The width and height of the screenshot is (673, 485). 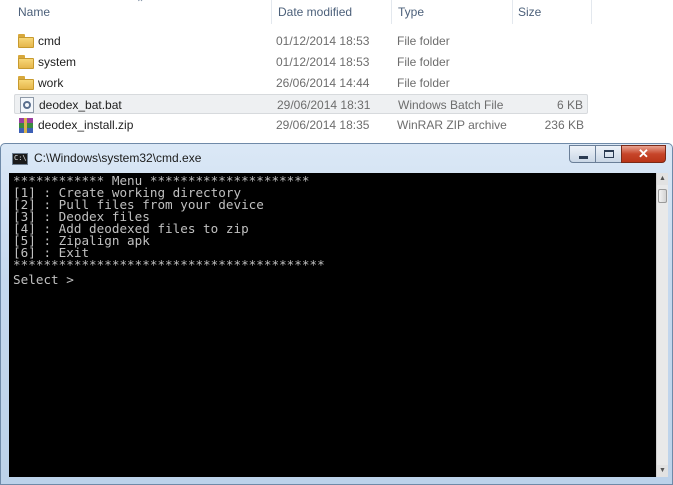 I want to click on file-row-work: work 26/06/2014 14:44 File folder, so click(x=301, y=83).